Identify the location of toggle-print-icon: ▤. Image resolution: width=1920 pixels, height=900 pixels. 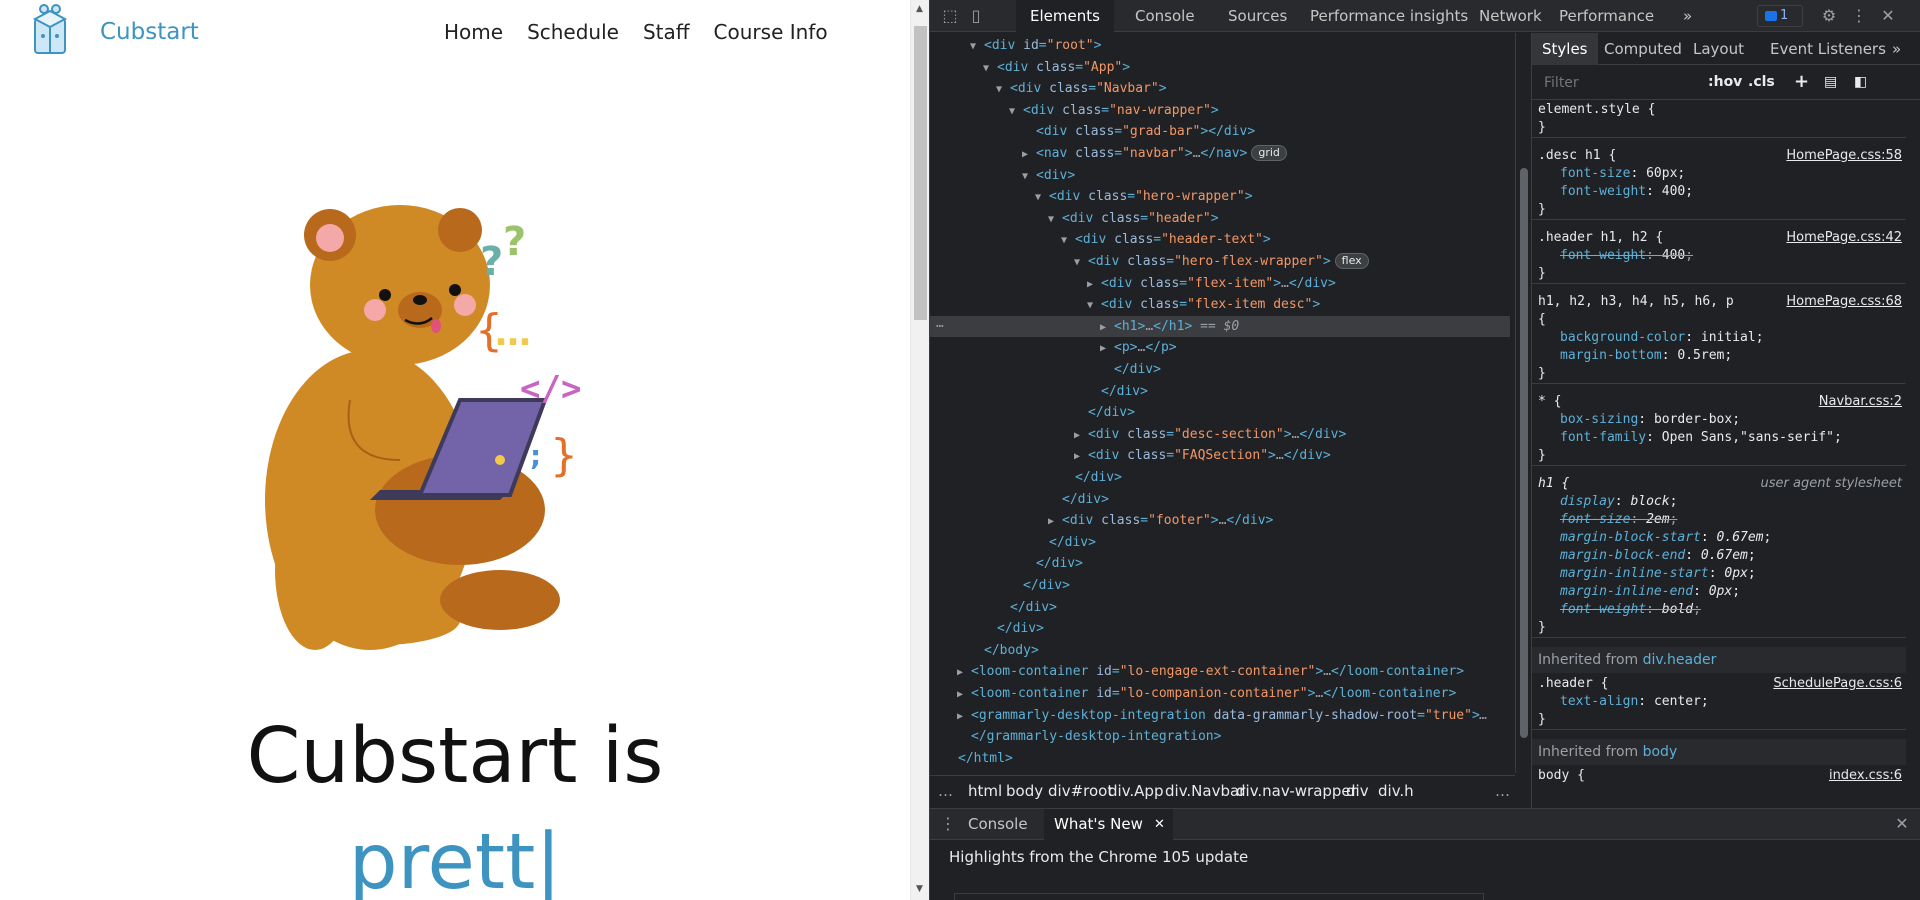
(1830, 82).